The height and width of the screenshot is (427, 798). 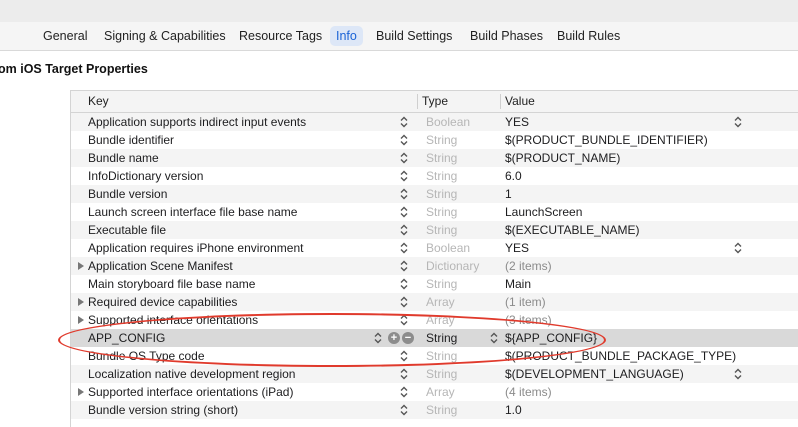 I want to click on row-value: (1 item), so click(x=525, y=302).